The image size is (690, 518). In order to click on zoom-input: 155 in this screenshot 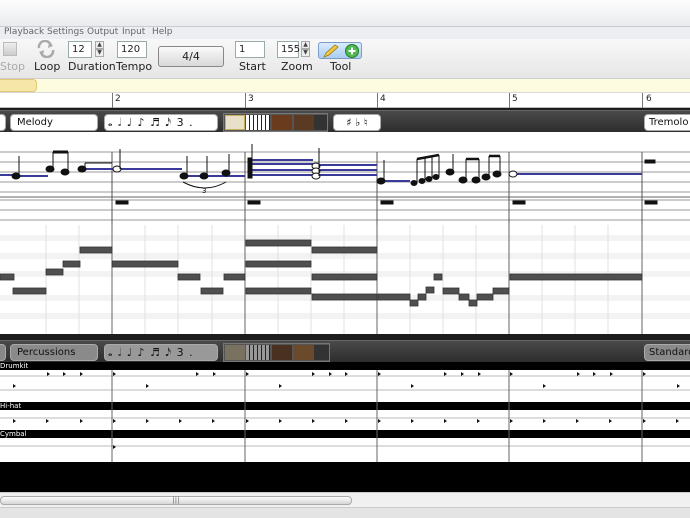, I will do `click(288, 49)`.